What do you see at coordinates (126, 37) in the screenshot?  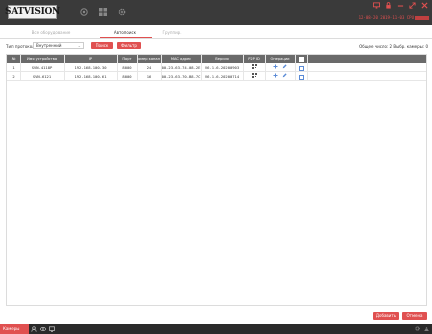 I see `active-tab-indicator` at bounding box center [126, 37].